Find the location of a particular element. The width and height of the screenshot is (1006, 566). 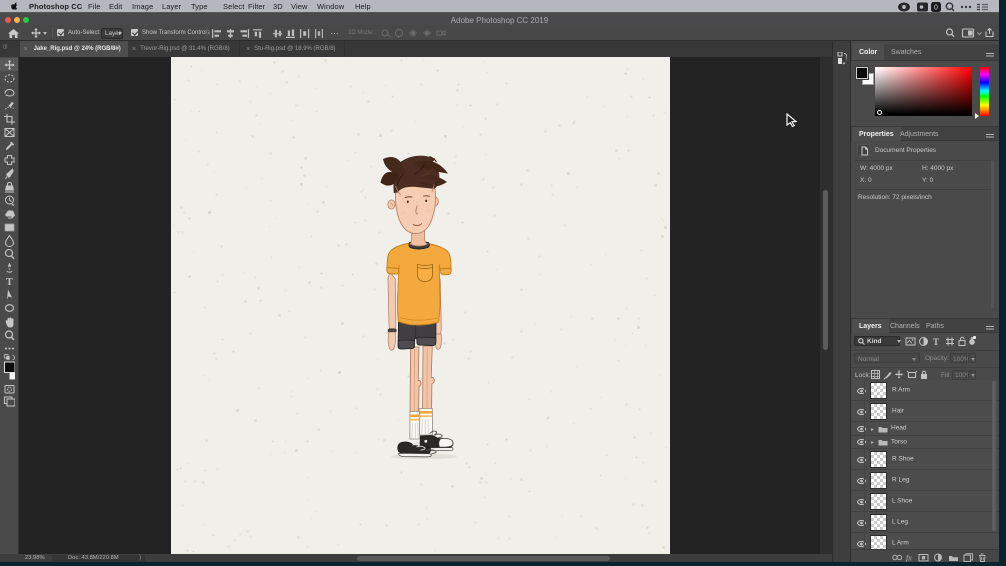

svg-text: fx is located at coordinates (909, 557).